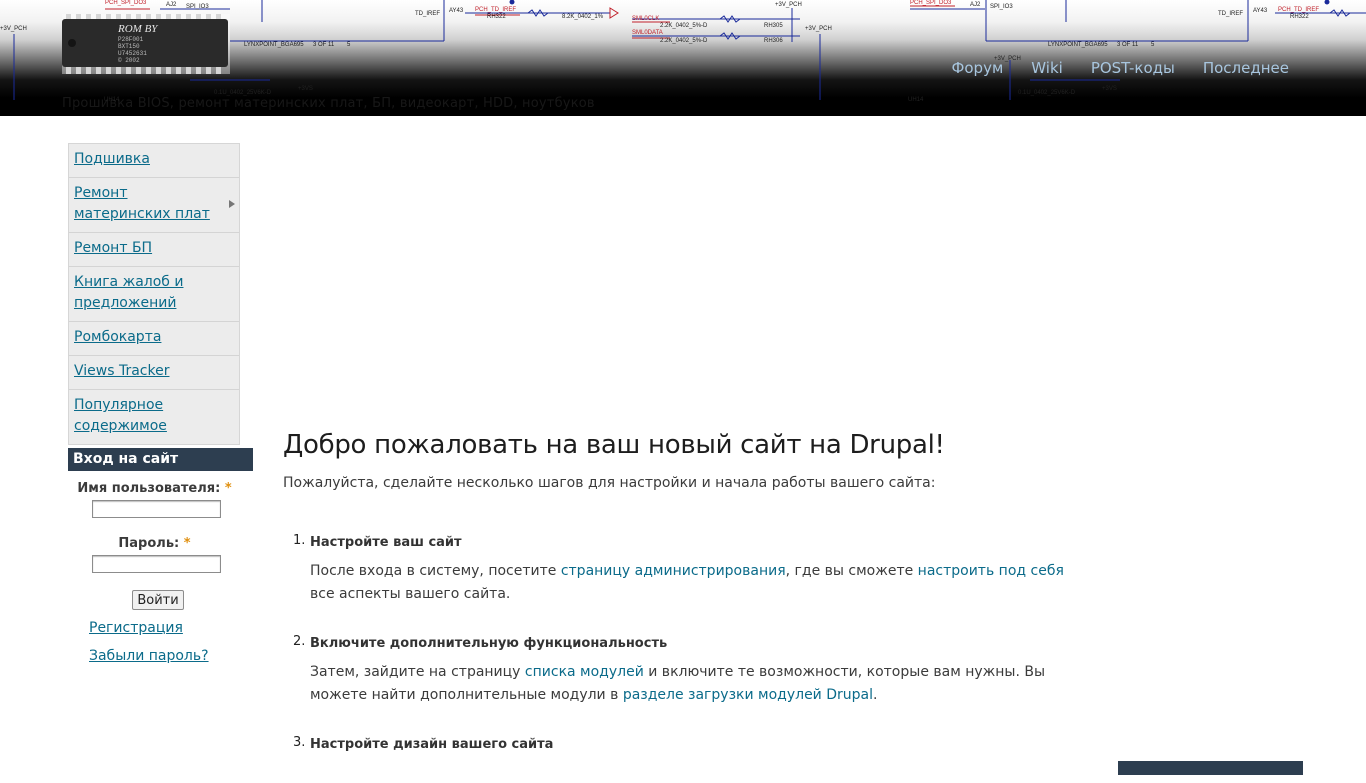  I want to click on step-title: Включите дополнительную функциональность, so click(489, 643).